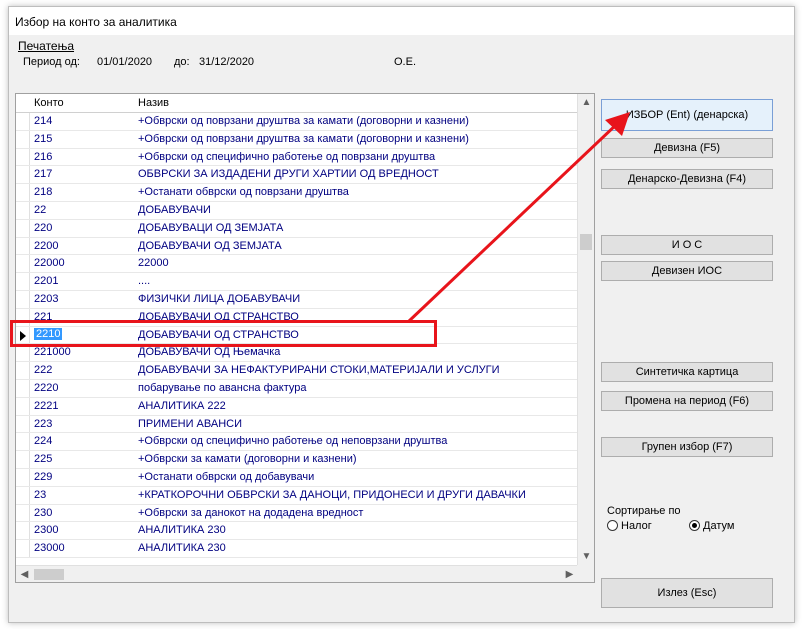 The width and height of the screenshot is (803, 629). I want to click on annotation-arrow-icon, so click(518, 218).